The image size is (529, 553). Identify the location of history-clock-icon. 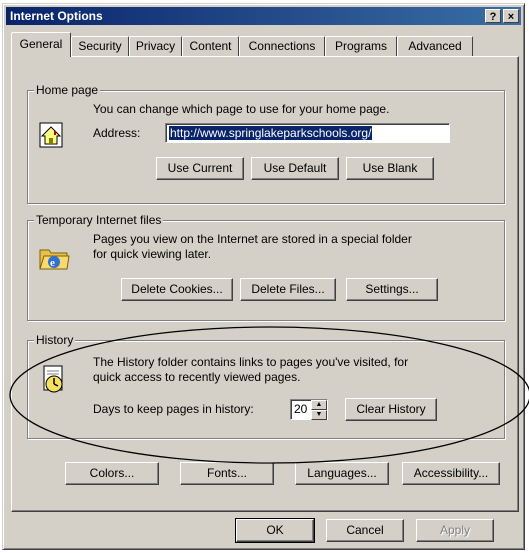
(53, 379).